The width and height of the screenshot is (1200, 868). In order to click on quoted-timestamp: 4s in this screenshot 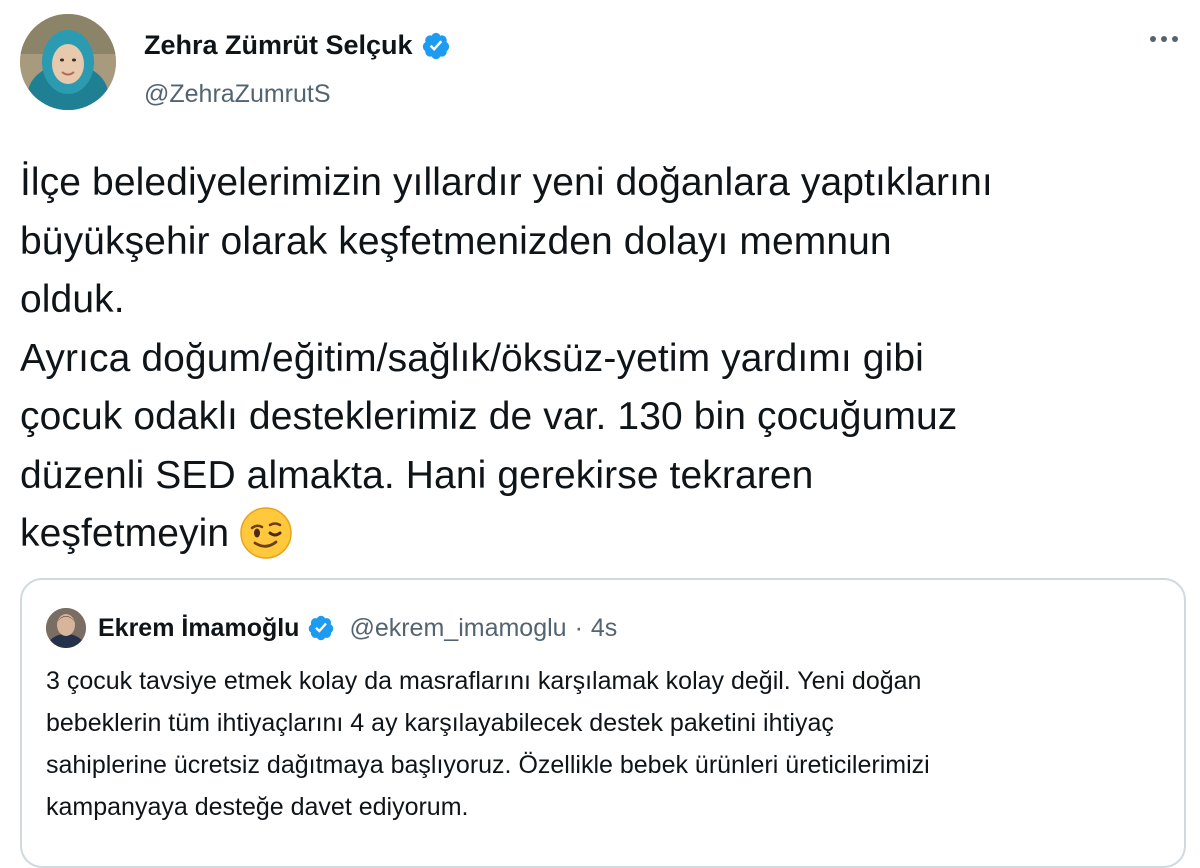, I will do `click(604, 628)`.